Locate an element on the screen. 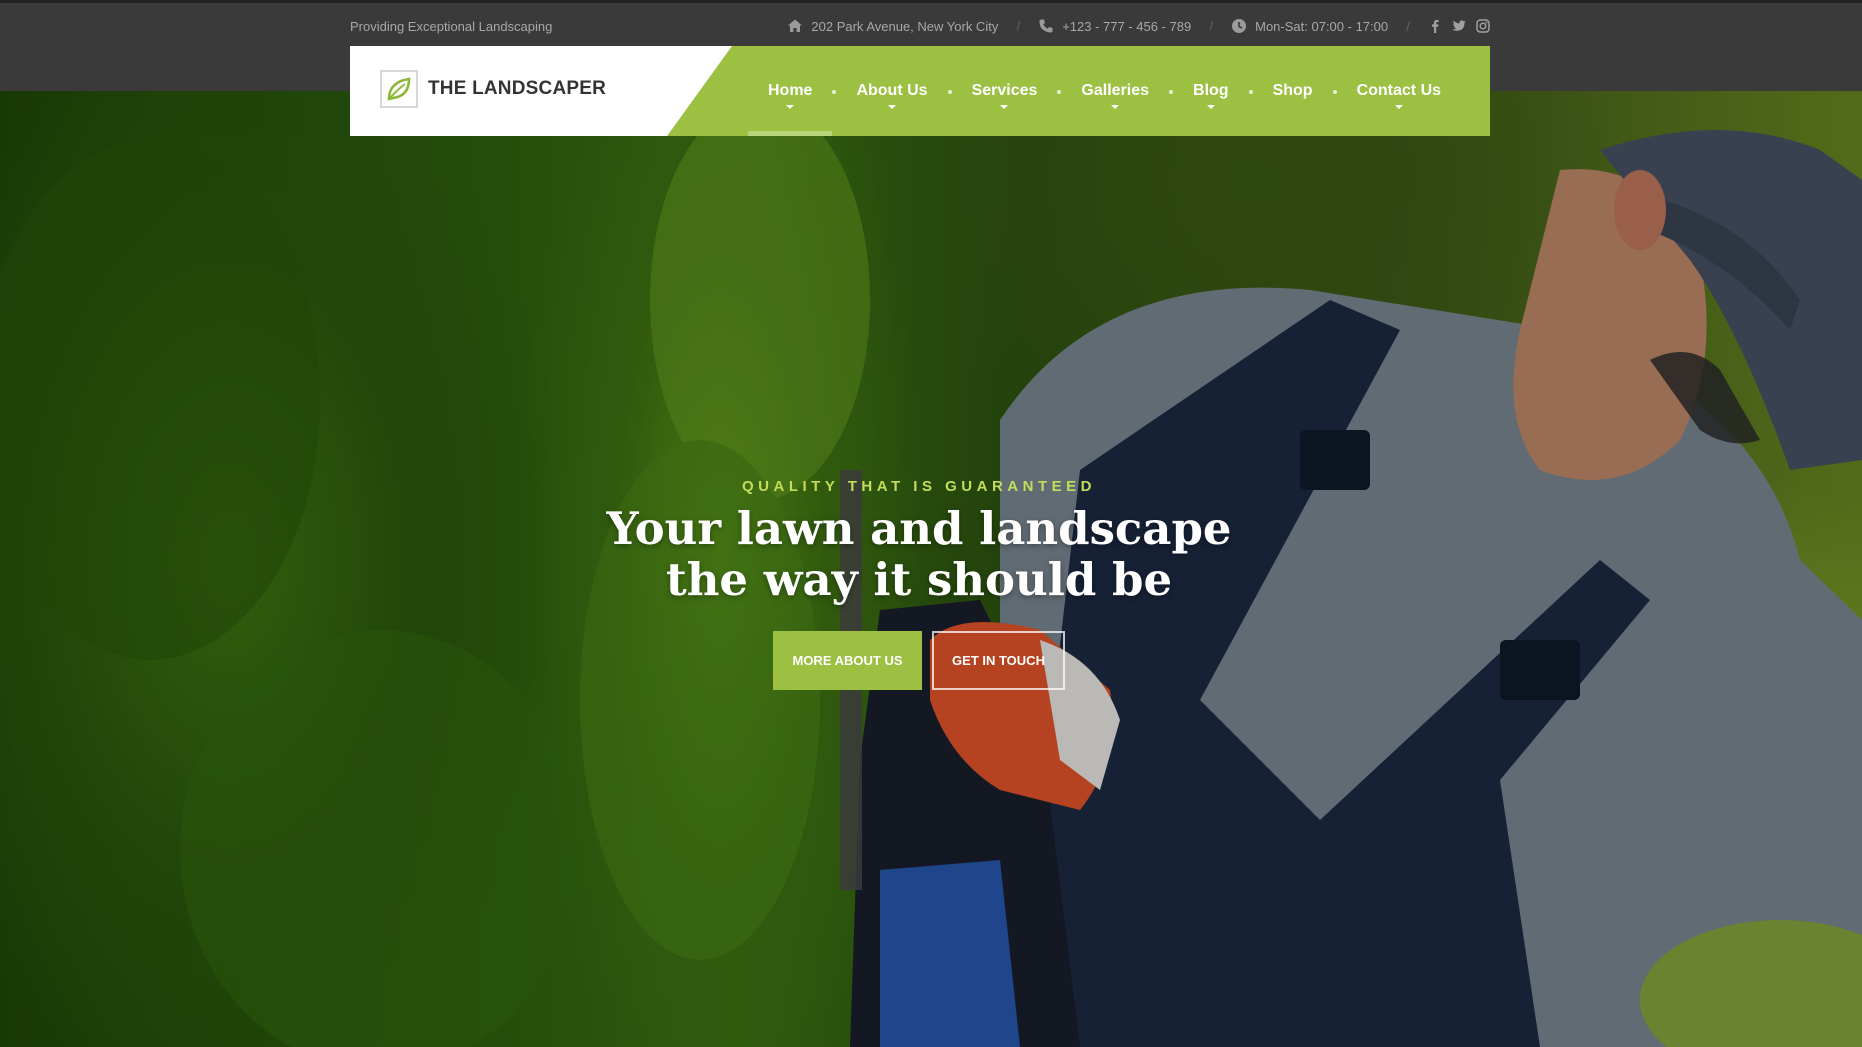  hero-cta-row: MORE ABOUT US GET IN TOUCH is located at coordinates (919, 660).